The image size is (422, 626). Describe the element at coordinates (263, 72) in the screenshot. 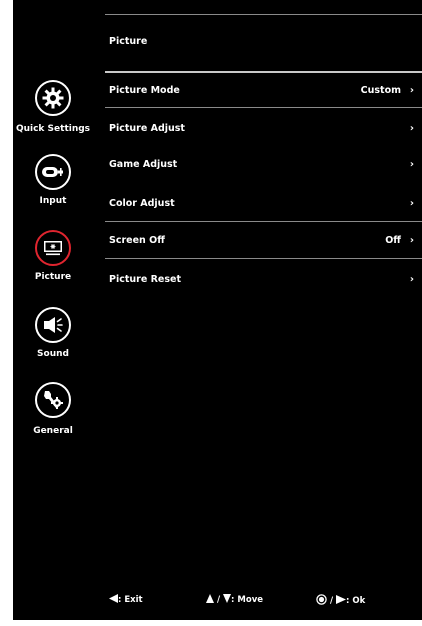

I see `title-divider` at that location.